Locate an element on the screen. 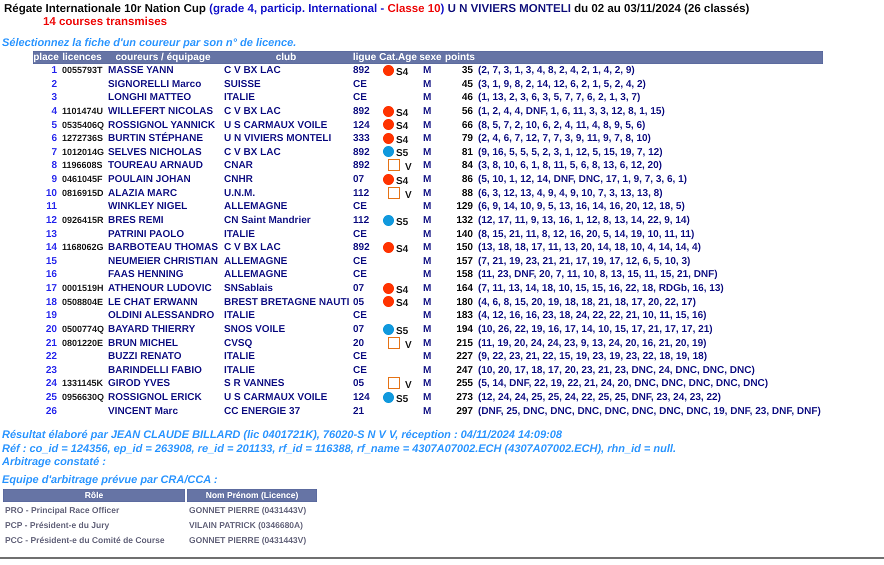 This screenshot has height=565, width=884. points-cell-text: 88 is located at coordinates (466, 193).